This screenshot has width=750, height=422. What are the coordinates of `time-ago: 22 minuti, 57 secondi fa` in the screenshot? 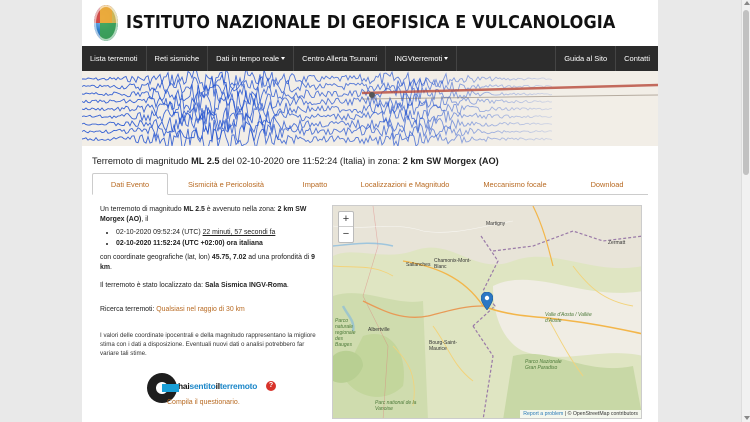 It's located at (239, 232).